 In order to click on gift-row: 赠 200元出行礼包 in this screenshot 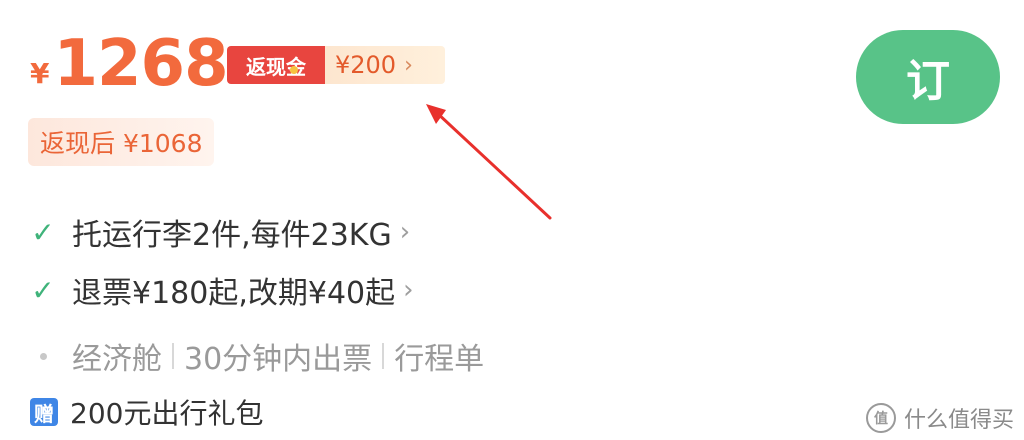, I will do `click(146, 412)`.